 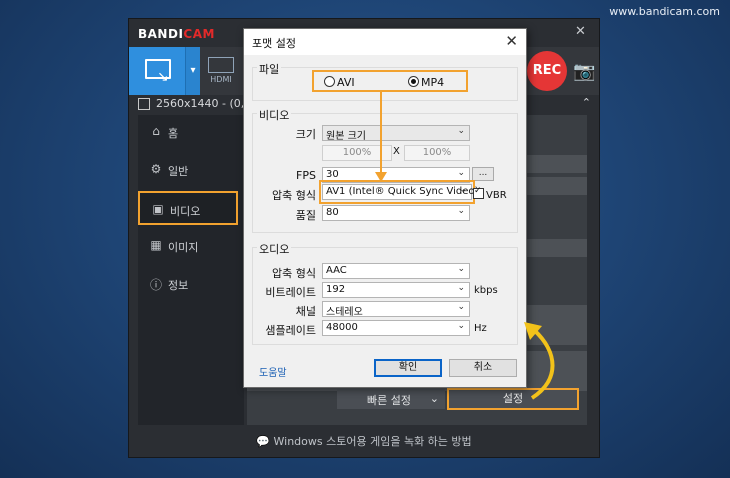 What do you see at coordinates (539, 361) in the screenshot?
I see `arrow-settings-to-dialog` at bounding box center [539, 361].